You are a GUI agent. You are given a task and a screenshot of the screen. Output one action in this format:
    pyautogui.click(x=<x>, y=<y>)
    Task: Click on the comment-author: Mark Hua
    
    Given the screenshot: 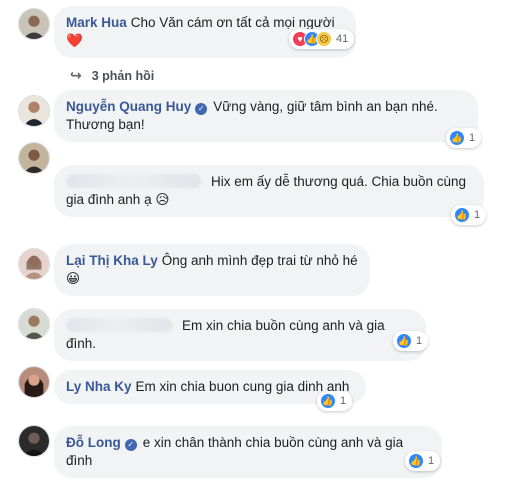 What is the action you would take?
    pyautogui.click(x=96, y=22)
    